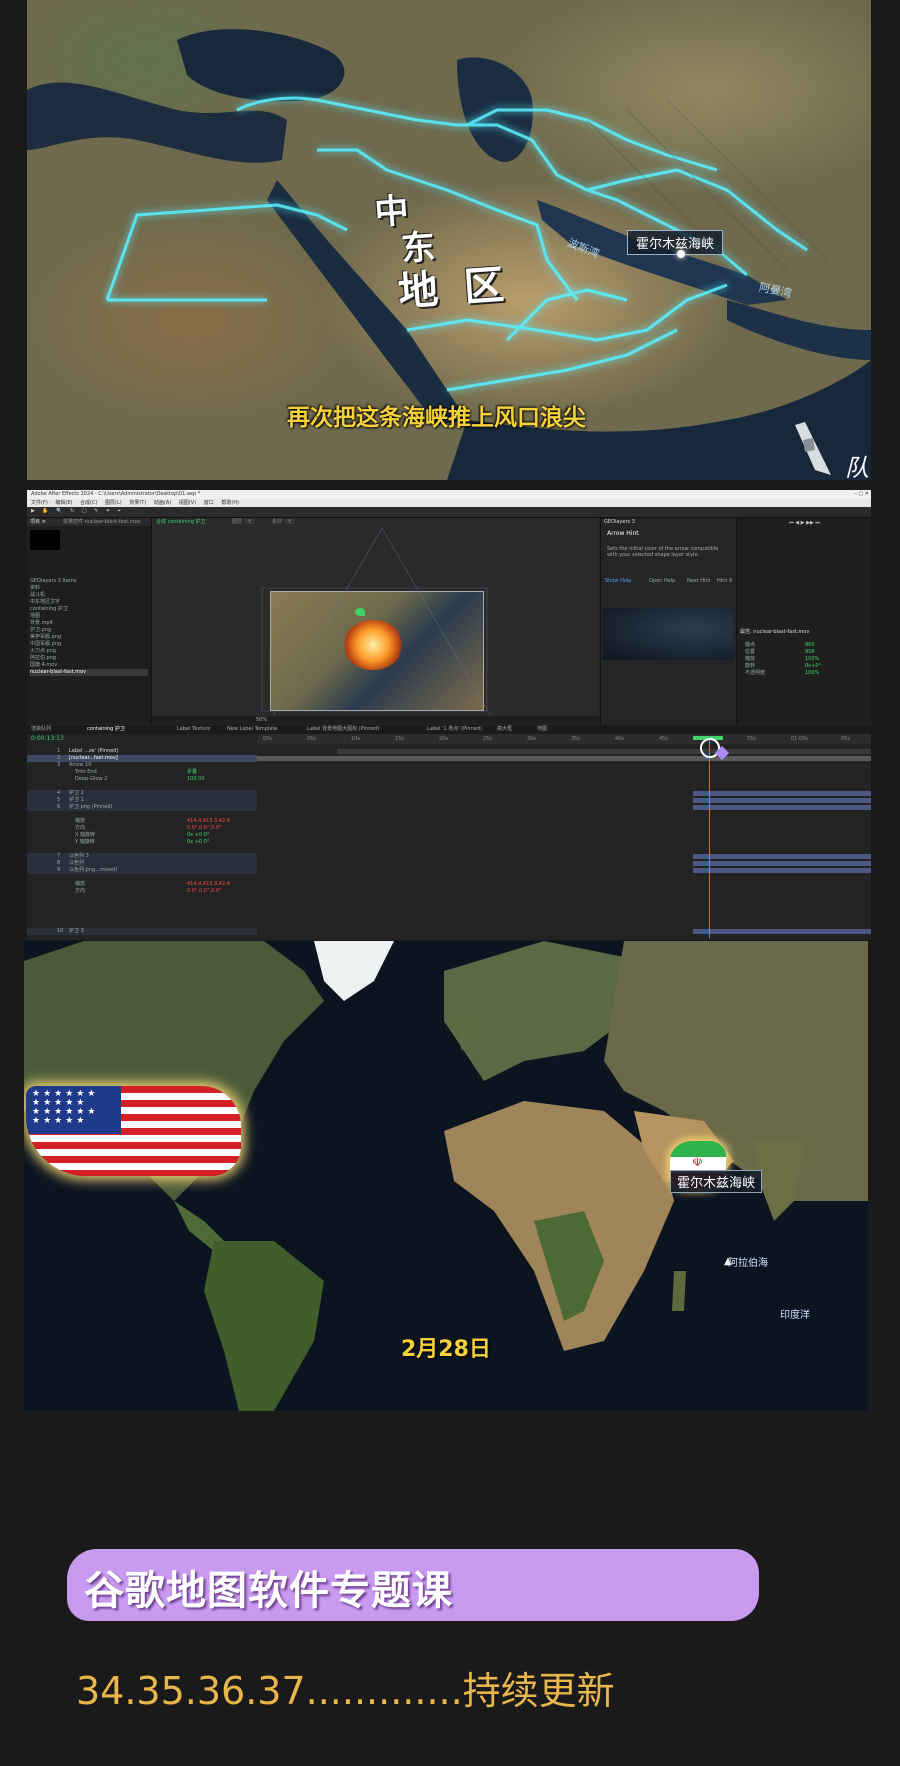 The height and width of the screenshot is (1766, 900). Describe the element at coordinates (79, 856) in the screenshot. I see `layer-name: 以色列 3` at that location.